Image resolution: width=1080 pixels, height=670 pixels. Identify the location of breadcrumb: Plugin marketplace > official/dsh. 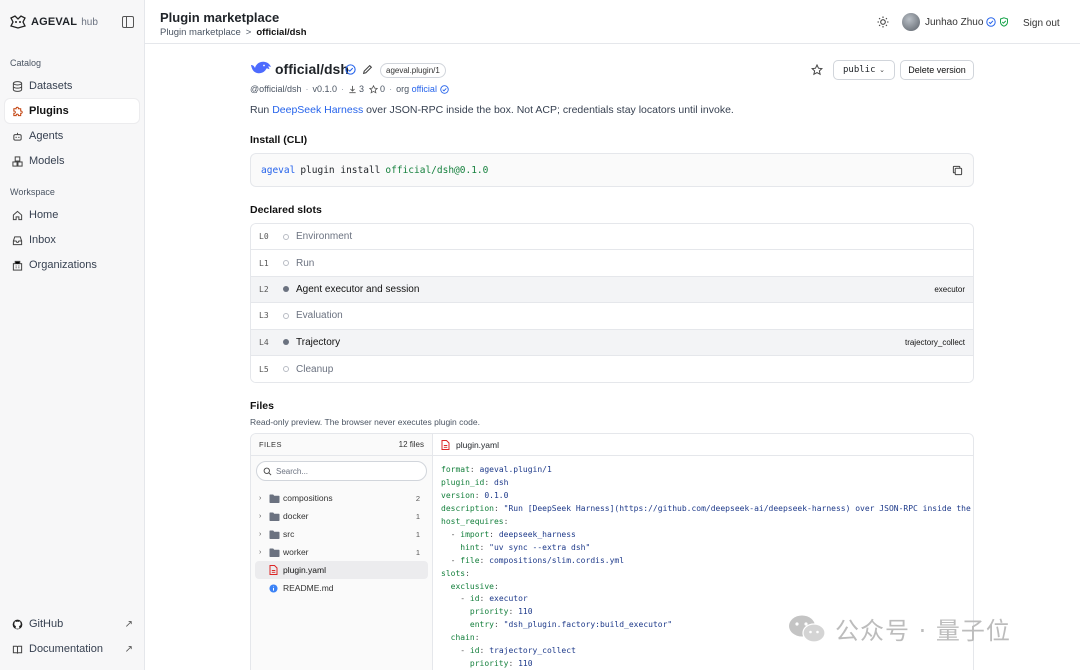
(233, 32).